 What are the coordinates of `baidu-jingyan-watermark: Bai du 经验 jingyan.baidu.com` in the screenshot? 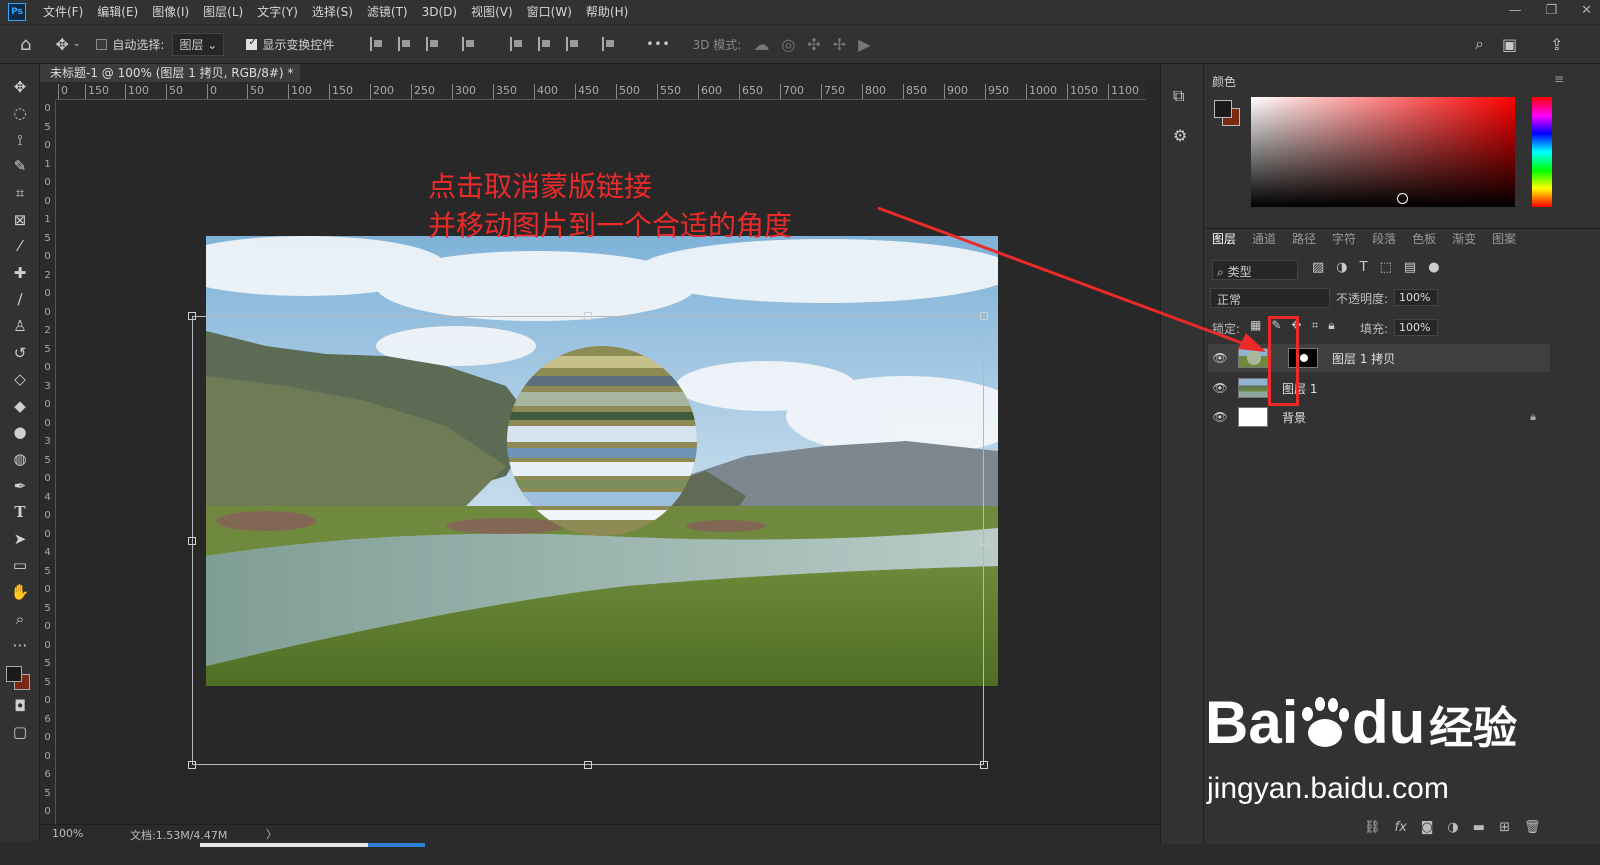 It's located at (1402, 745).